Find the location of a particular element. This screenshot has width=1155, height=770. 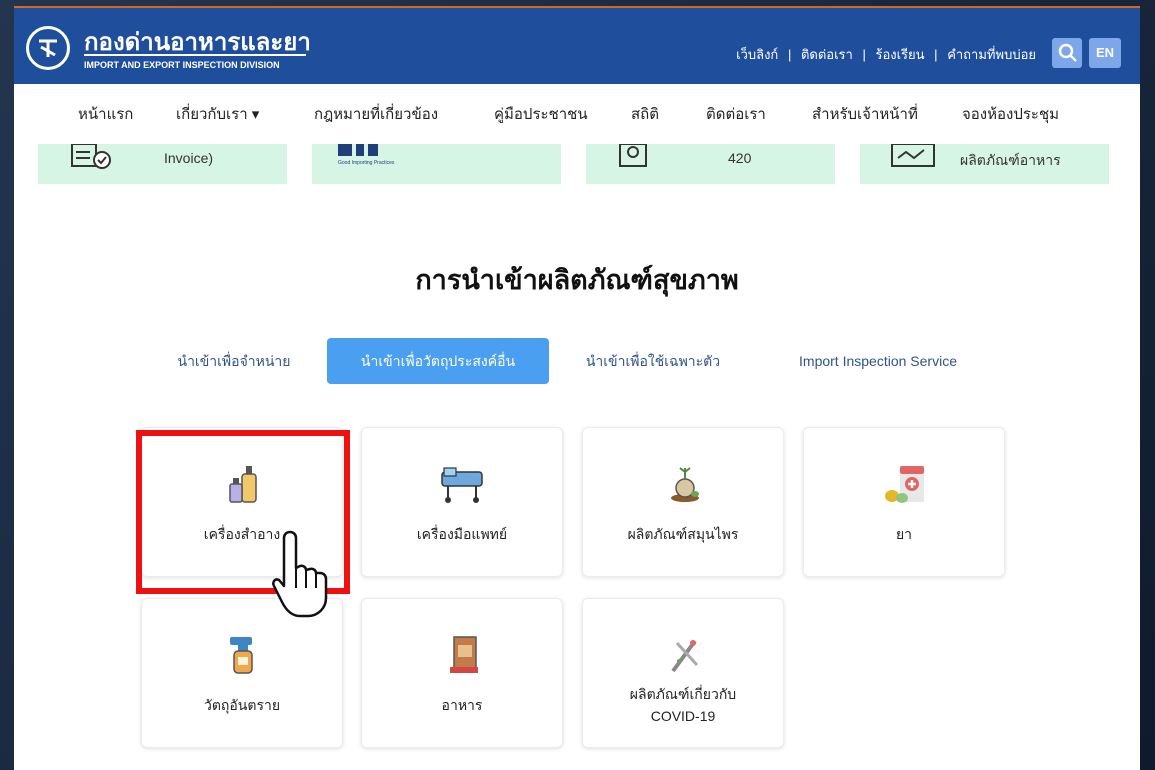

medicine-icon is located at coordinates (904, 484).